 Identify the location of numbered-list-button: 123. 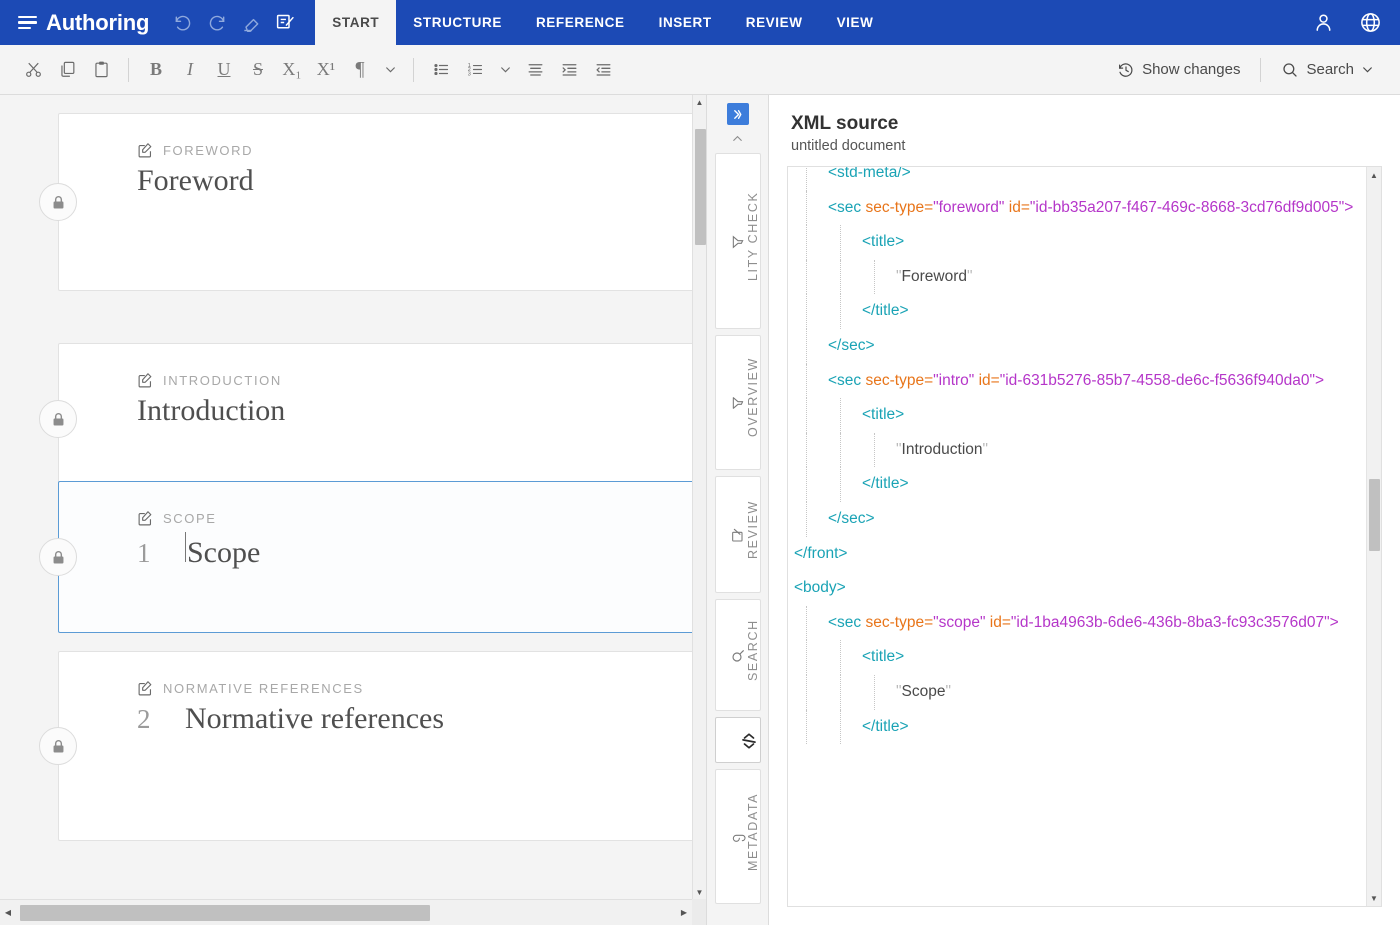
(475, 70).